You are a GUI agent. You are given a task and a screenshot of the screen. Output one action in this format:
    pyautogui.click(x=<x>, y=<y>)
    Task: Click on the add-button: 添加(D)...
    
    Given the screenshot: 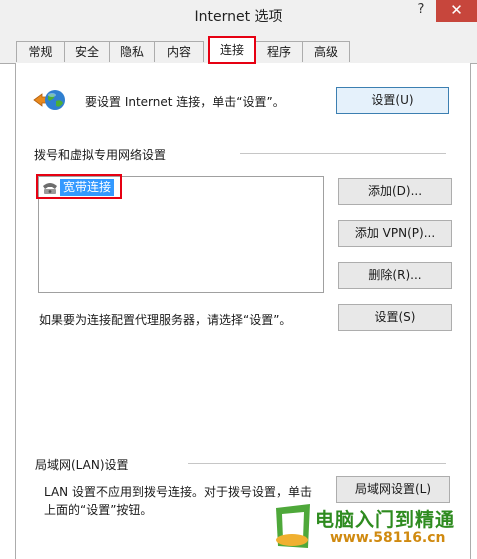 What is the action you would take?
    pyautogui.click(x=395, y=191)
    